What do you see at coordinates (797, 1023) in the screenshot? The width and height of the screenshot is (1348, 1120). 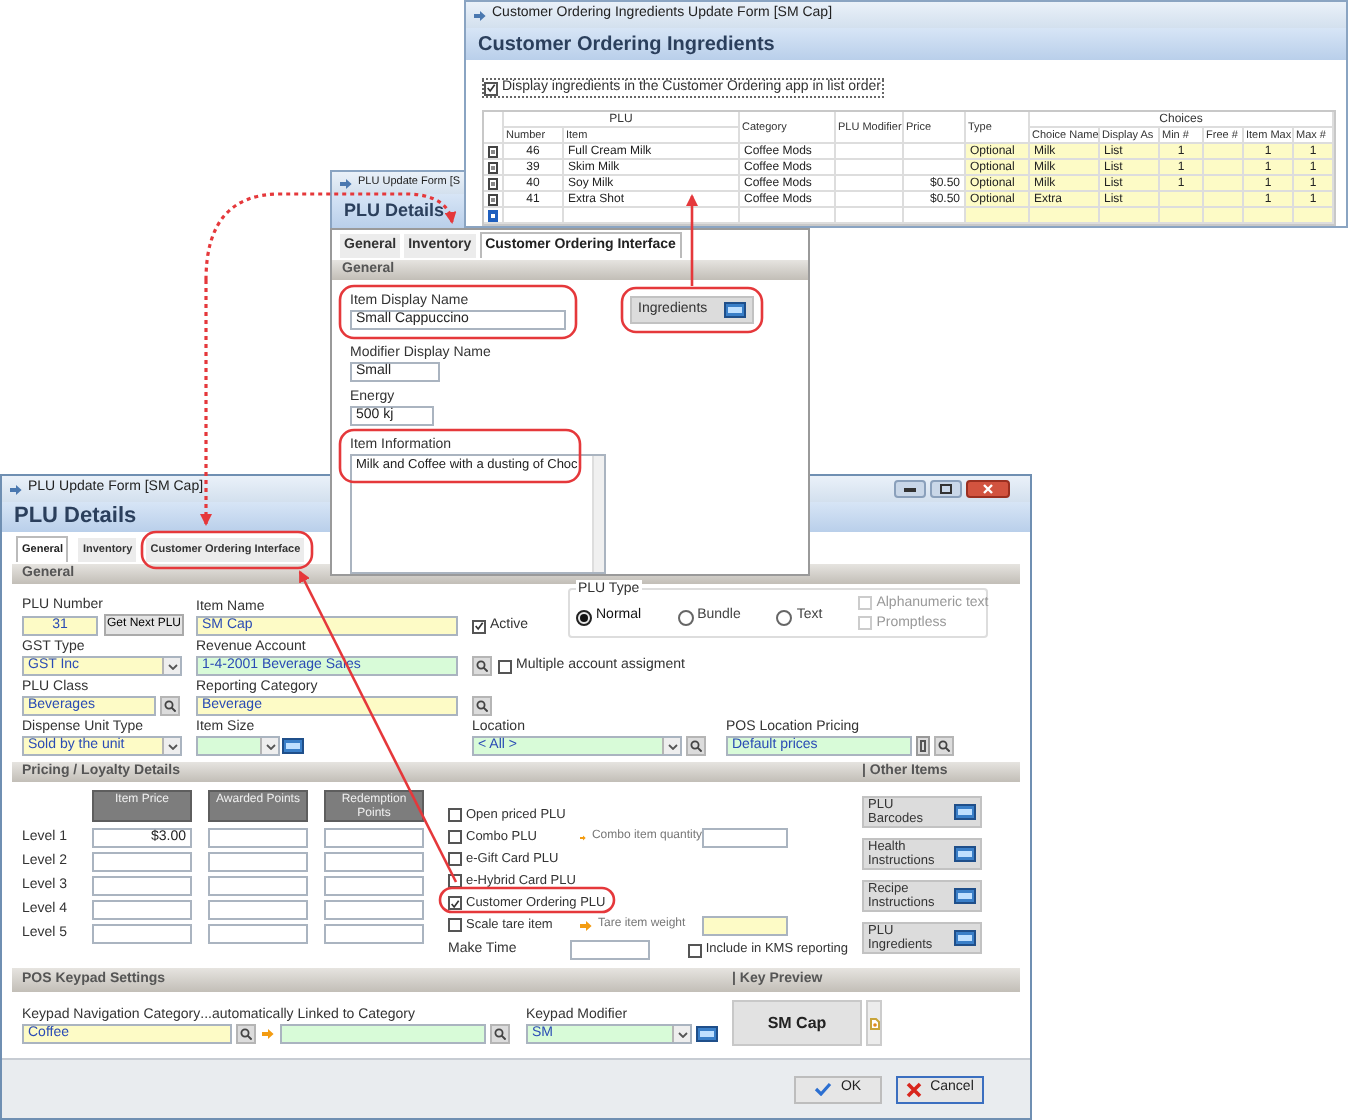 I see `key-preview-button: SM Cap` at bounding box center [797, 1023].